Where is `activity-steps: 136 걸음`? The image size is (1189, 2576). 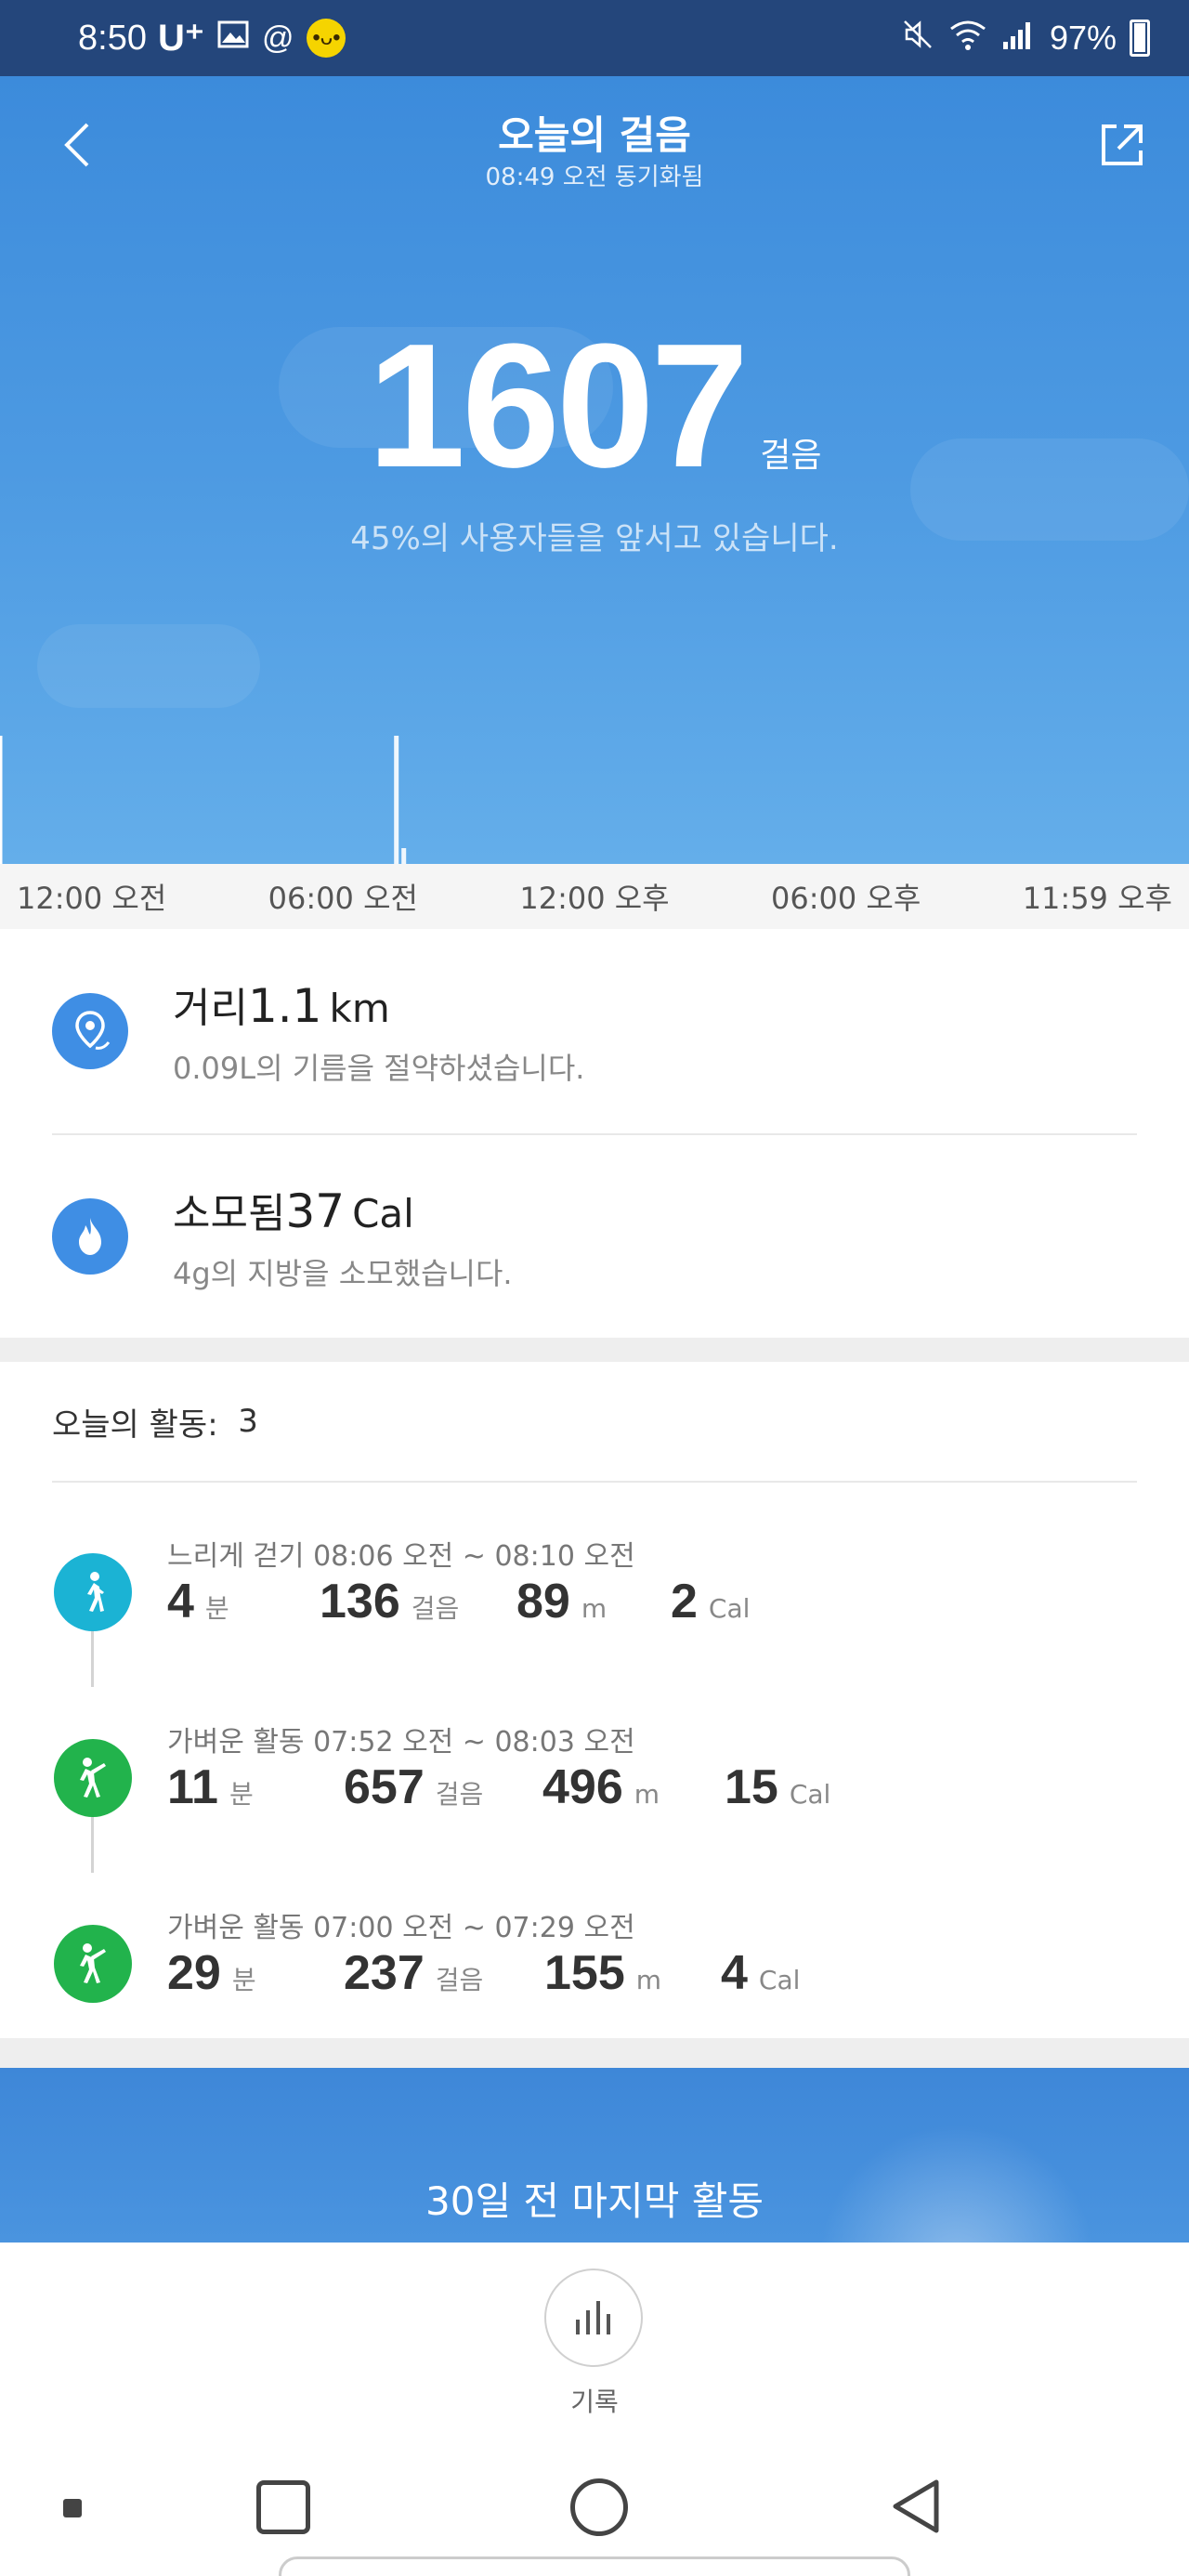 activity-steps: 136 걸음 is located at coordinates (390, 1601).